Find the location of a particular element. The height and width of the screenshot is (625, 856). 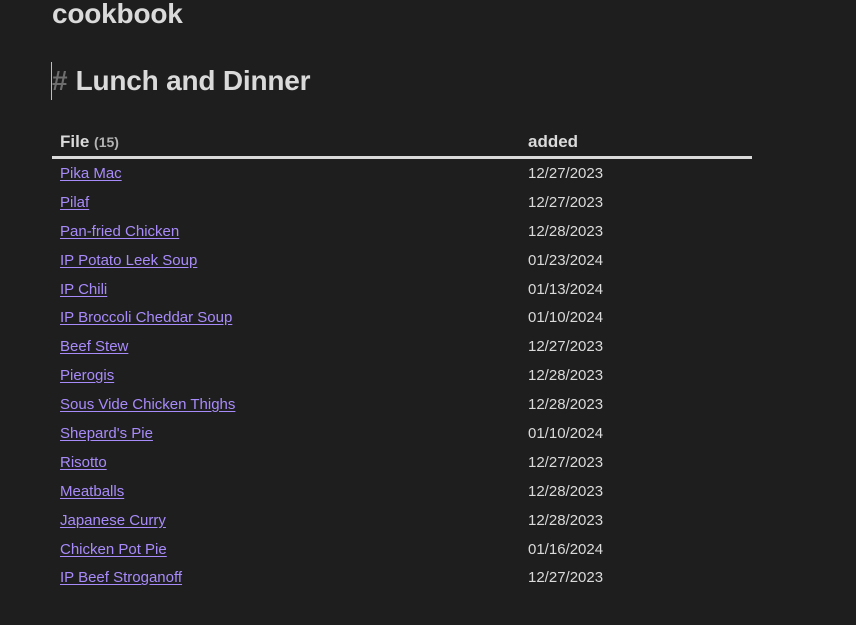

added-date: 01/16/2024 is located at coordinates (566, 549).